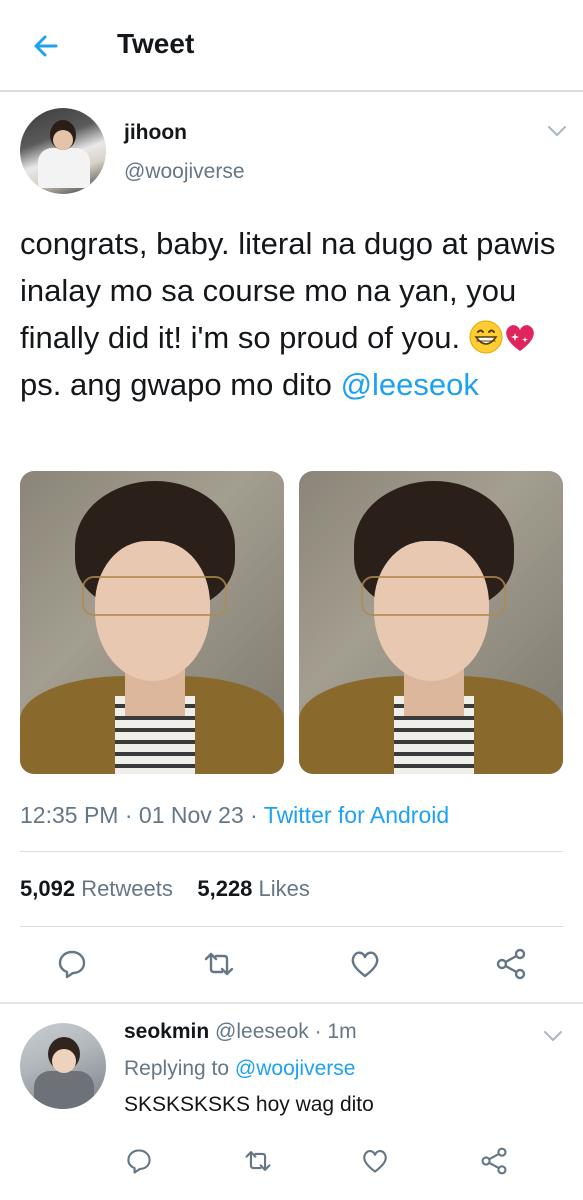 This screenshot has height=1200, width=583. Describe the element at coordinates (156, 43) in the screenshot. I see `page-title: Tweet` at that location.